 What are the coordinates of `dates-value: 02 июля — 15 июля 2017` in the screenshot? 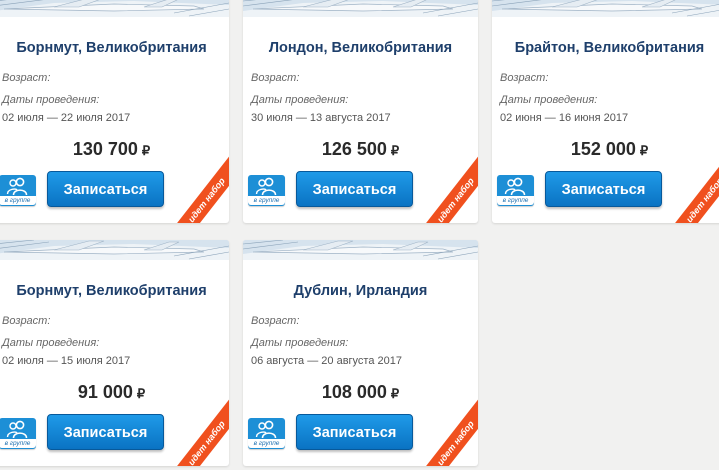 It's located at (66, 361).